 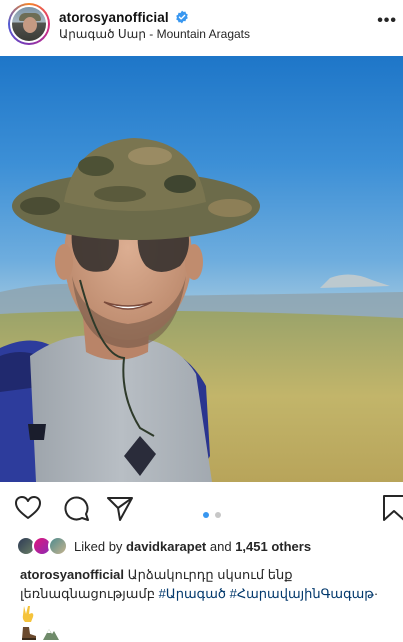 I want to click on carousel-dot-active, so click(x=206, y=515).